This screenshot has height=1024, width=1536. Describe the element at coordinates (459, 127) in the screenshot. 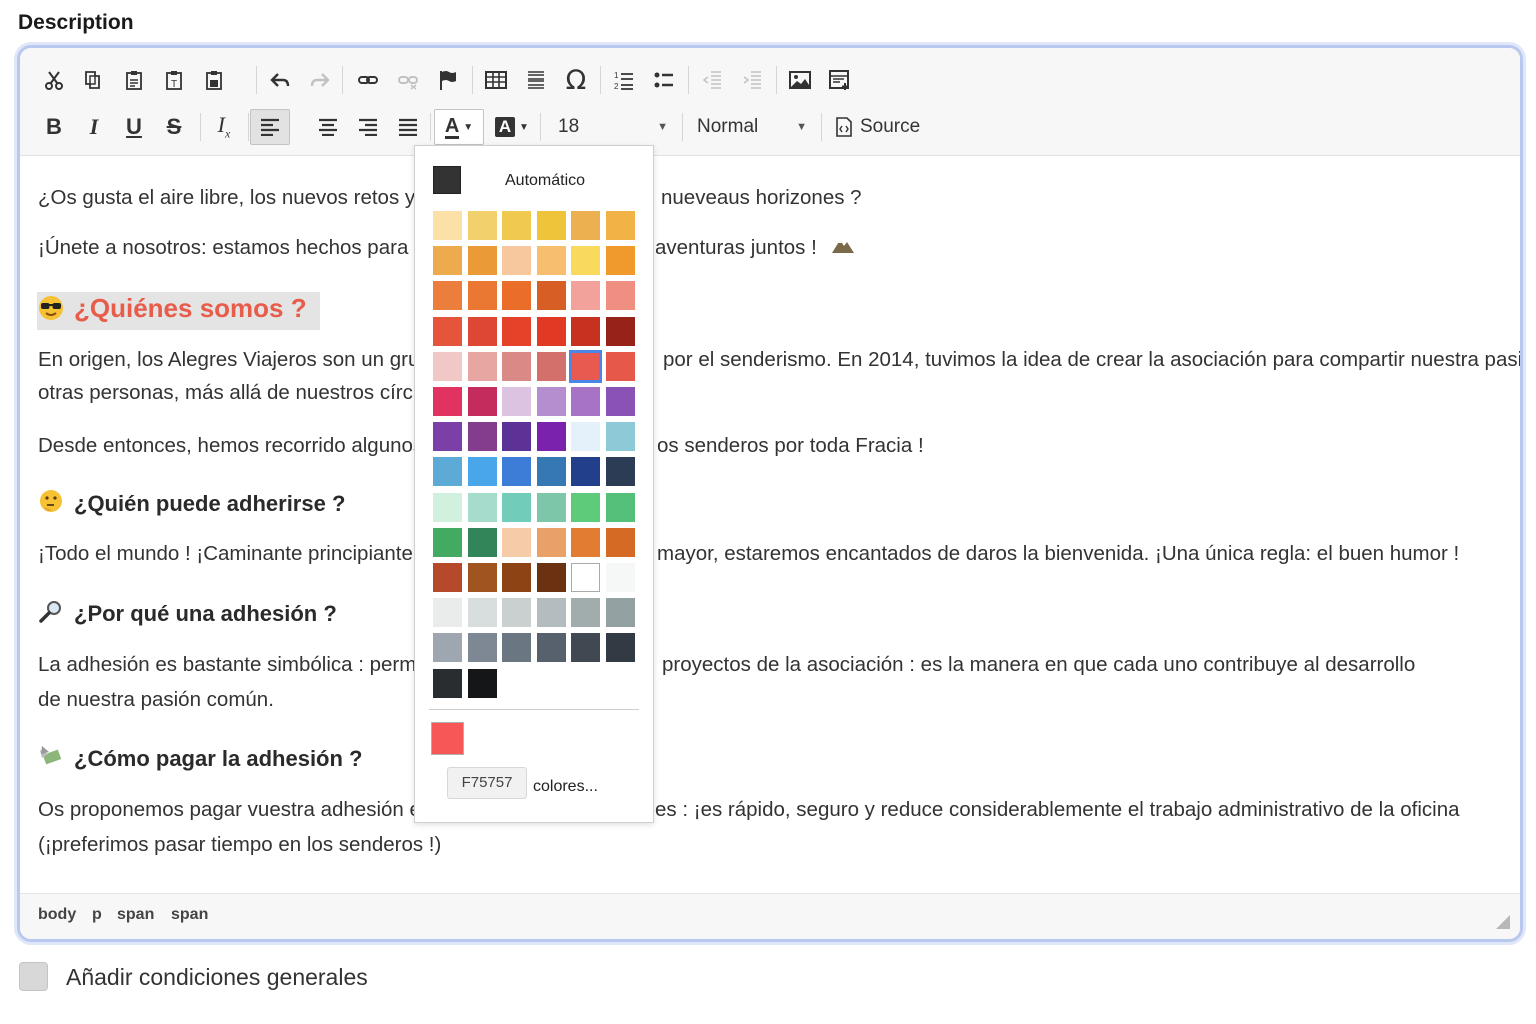

I see `text-color-button: A ▼` at that location.